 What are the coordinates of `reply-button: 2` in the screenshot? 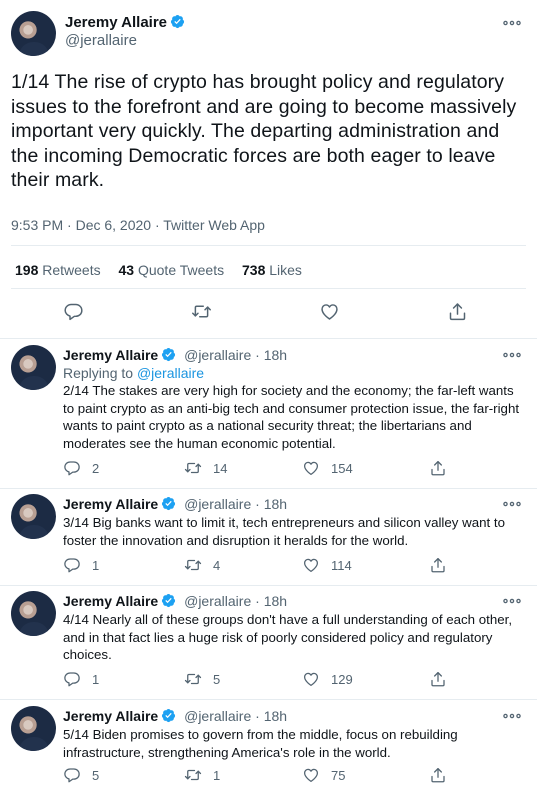 It's located at (81, 468).